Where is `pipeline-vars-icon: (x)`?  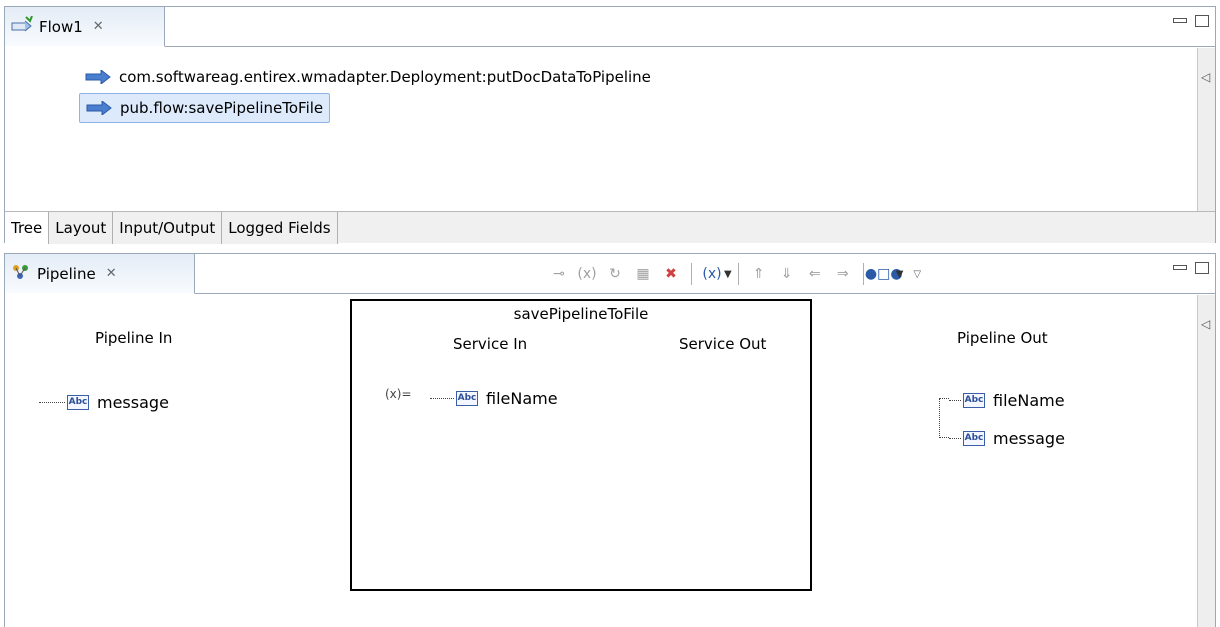 pipeline-vars-icon: (x) is located at coordinates (712, 274).